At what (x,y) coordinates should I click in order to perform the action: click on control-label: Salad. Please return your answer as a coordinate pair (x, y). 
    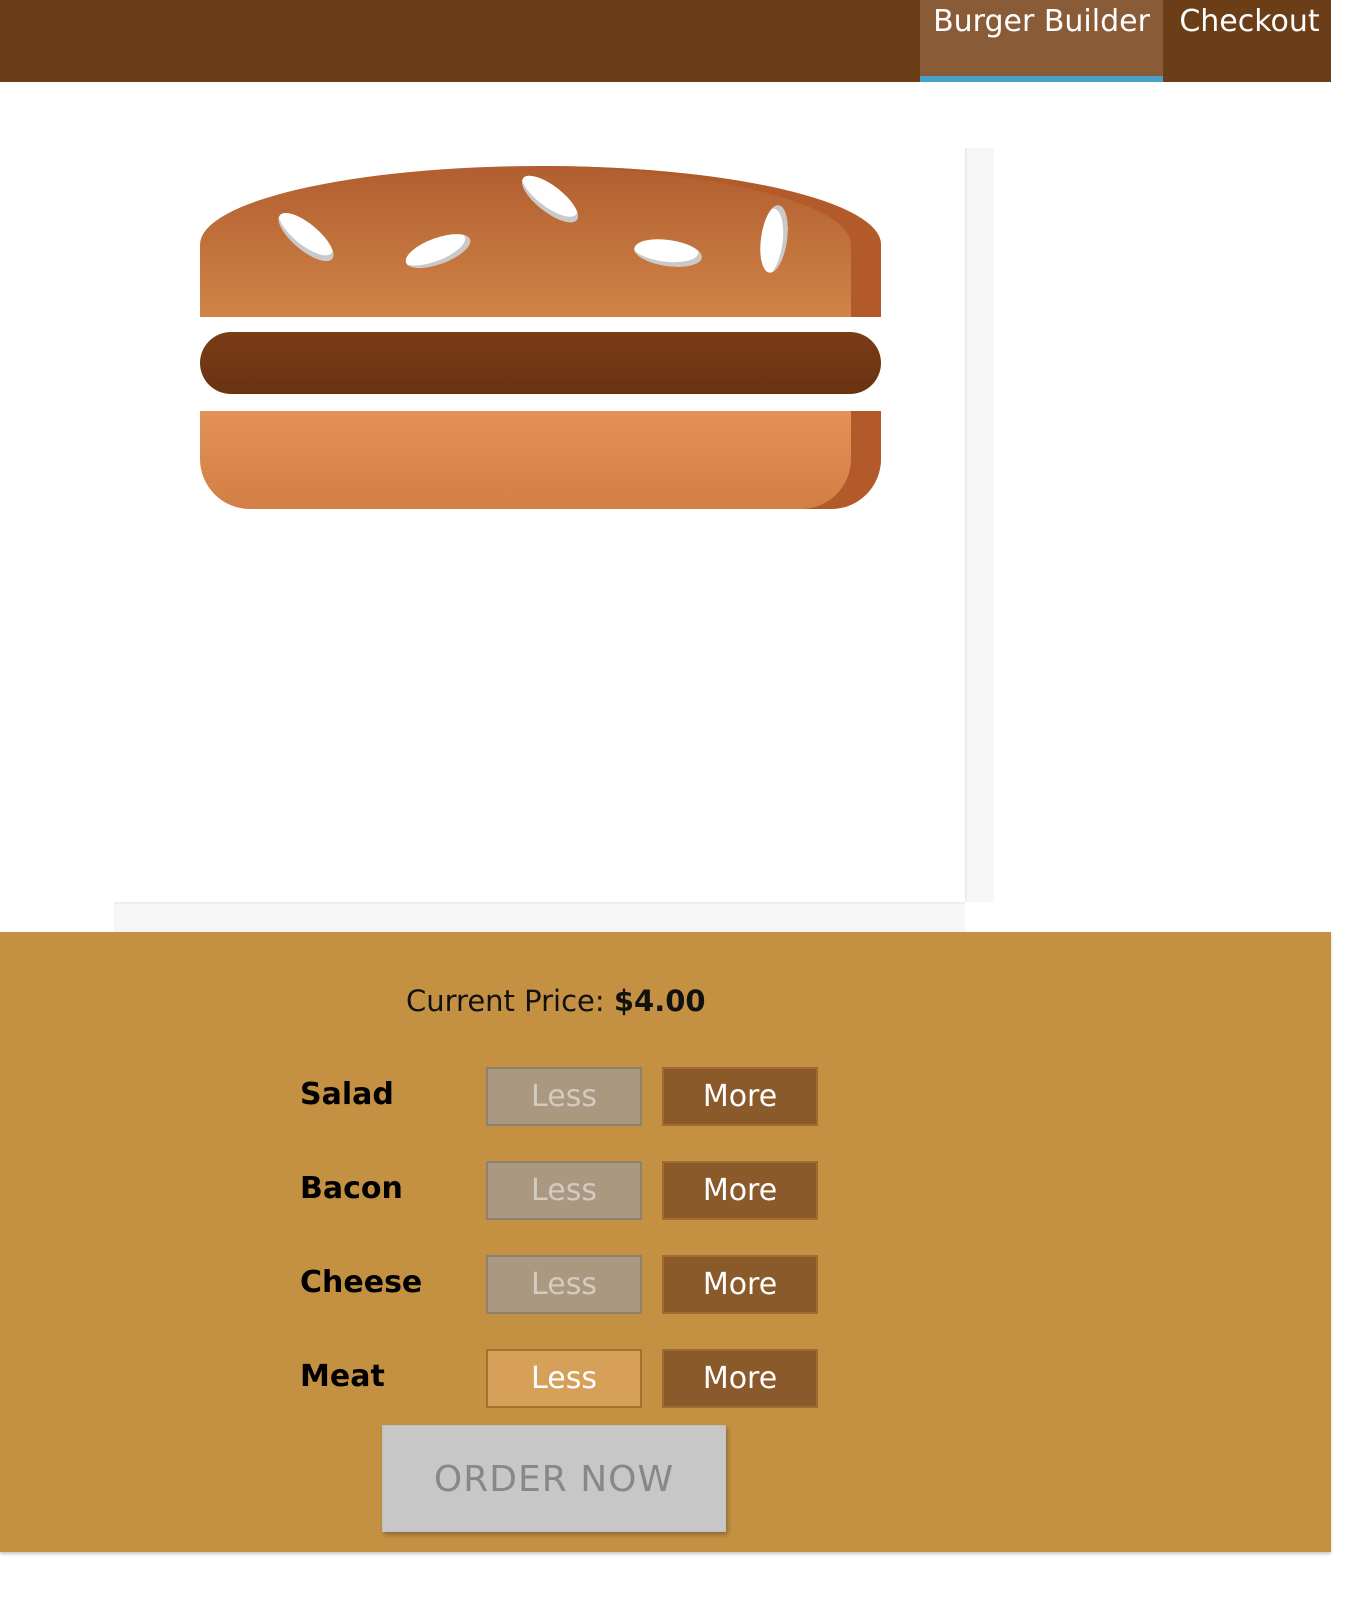
    Looking at the image, I should click on (347, 1094).